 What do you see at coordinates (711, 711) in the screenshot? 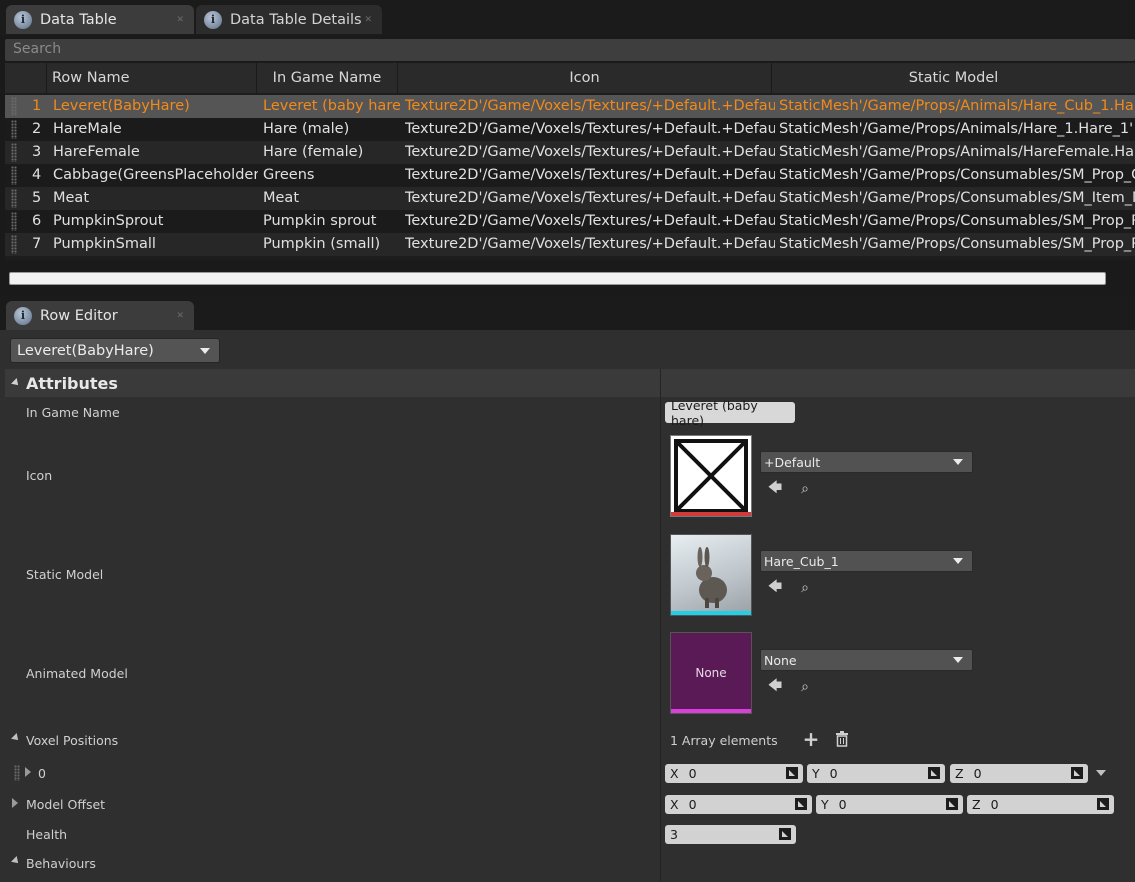
I see `skeletal-type-underline` at bounding box center [711, 711].